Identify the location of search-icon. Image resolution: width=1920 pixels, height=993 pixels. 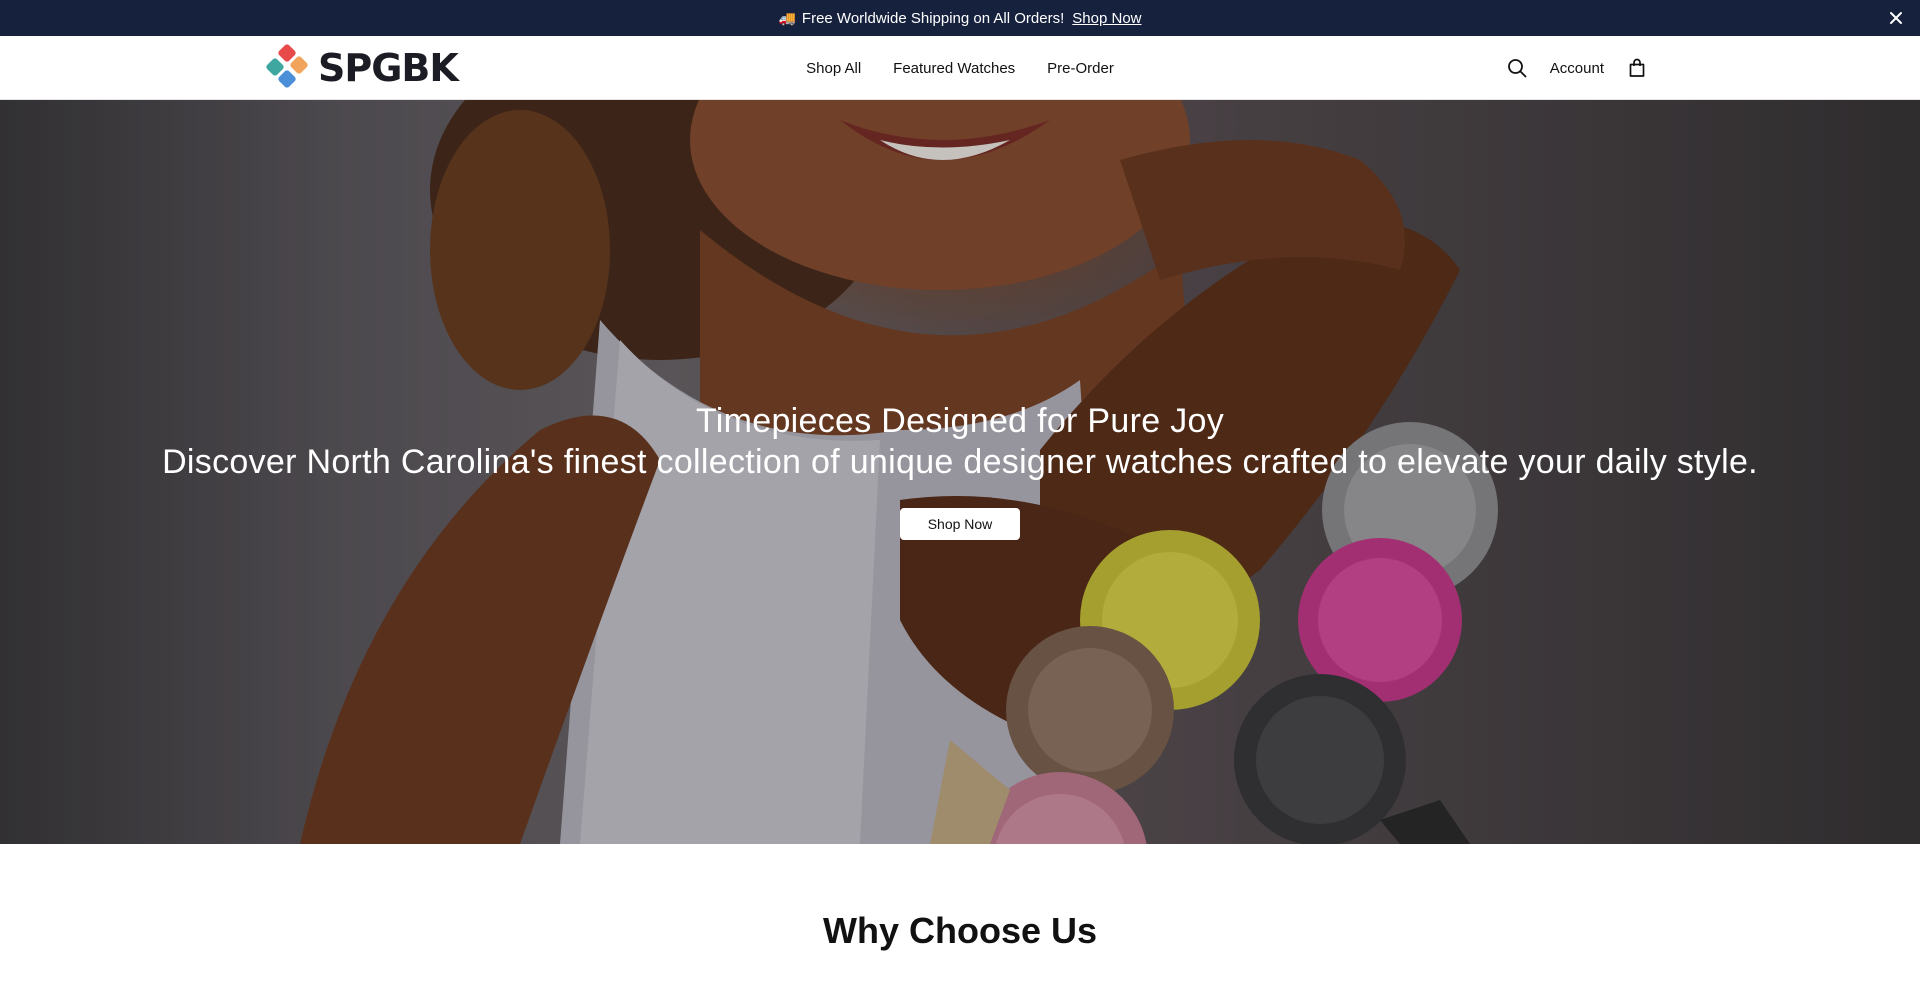
(1517, 68).